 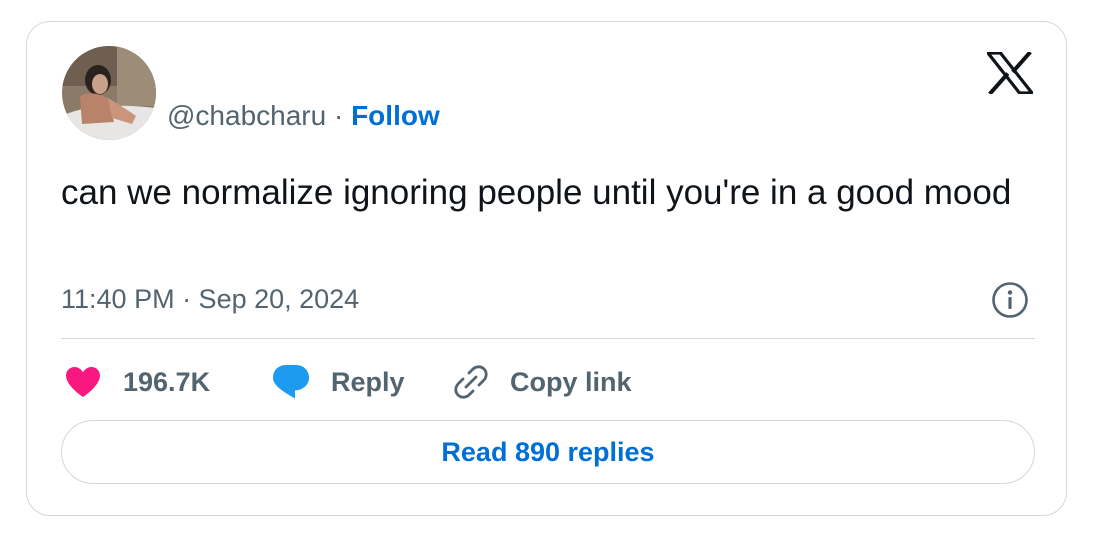 I want to click on reply-label: Reply, so click(x=368, y=381).